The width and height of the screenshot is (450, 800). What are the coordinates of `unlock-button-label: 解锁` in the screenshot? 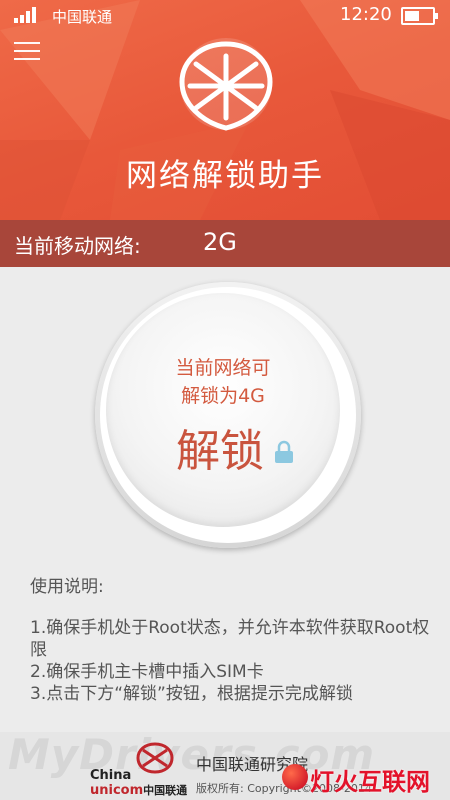 It's located at (220, 451).